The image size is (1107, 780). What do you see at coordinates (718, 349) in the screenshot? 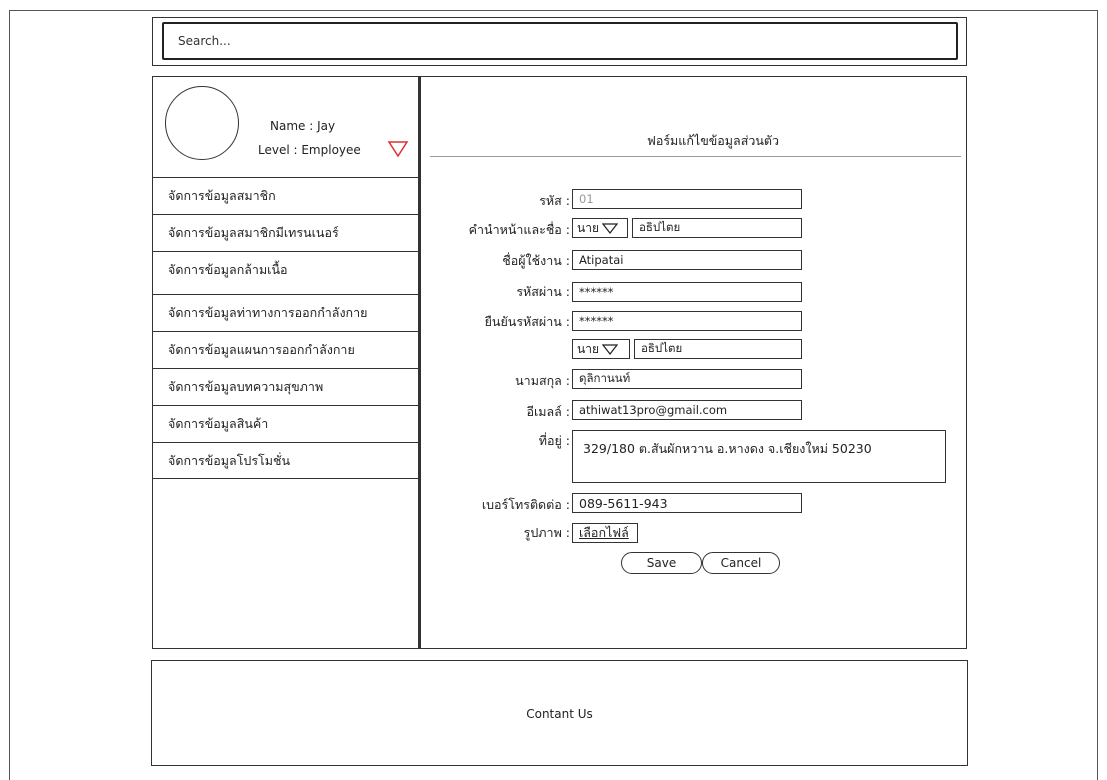
I see `name-field-2: อธิปไตย` at bounding box center [718, 349].